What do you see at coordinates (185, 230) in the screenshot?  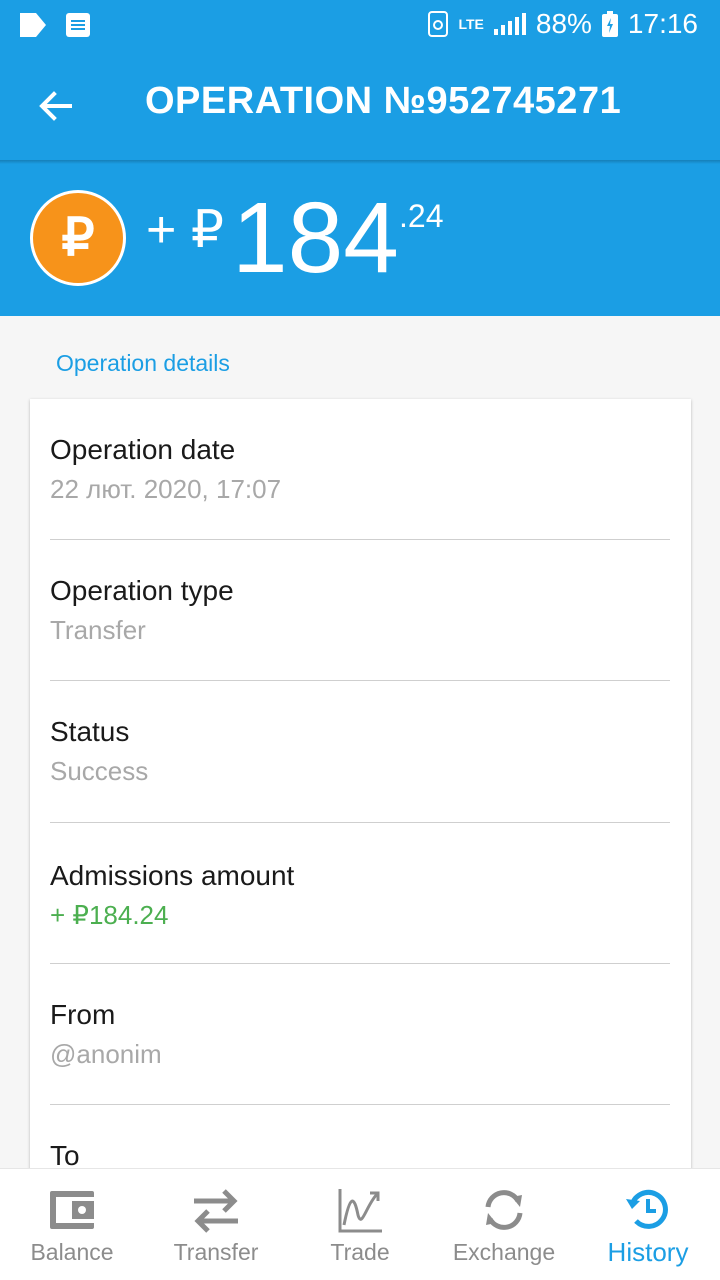 I see `amount-sign: + ₽` at bounding box center [185, 230].